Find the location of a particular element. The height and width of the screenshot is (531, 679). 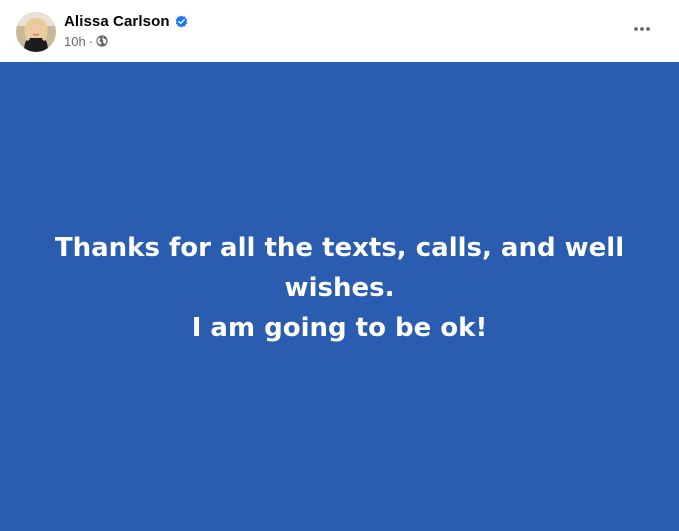

author-avatar is located at coordinates (36, 32).